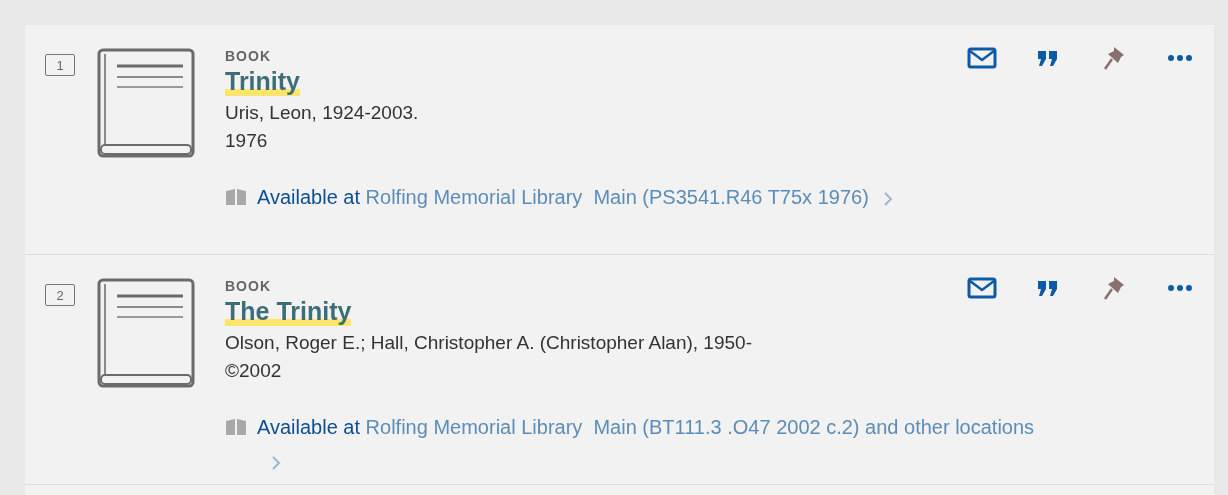 The image size is (1228, 495). I want to click on author-text: Uris, Leon, 1924-2003., so click(322, 113).